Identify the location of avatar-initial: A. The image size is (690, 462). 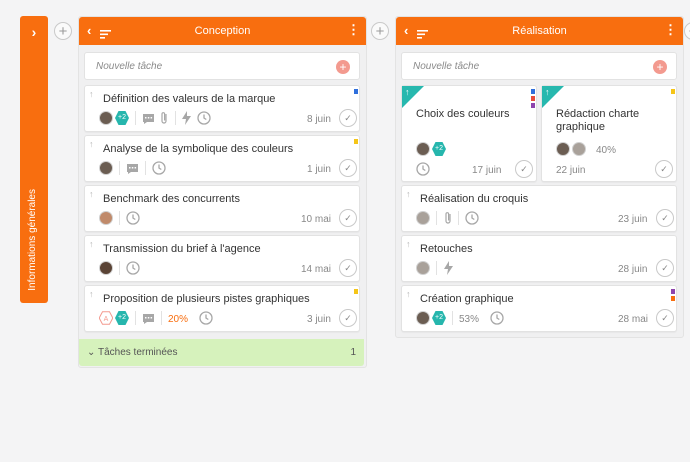
(106, 319).